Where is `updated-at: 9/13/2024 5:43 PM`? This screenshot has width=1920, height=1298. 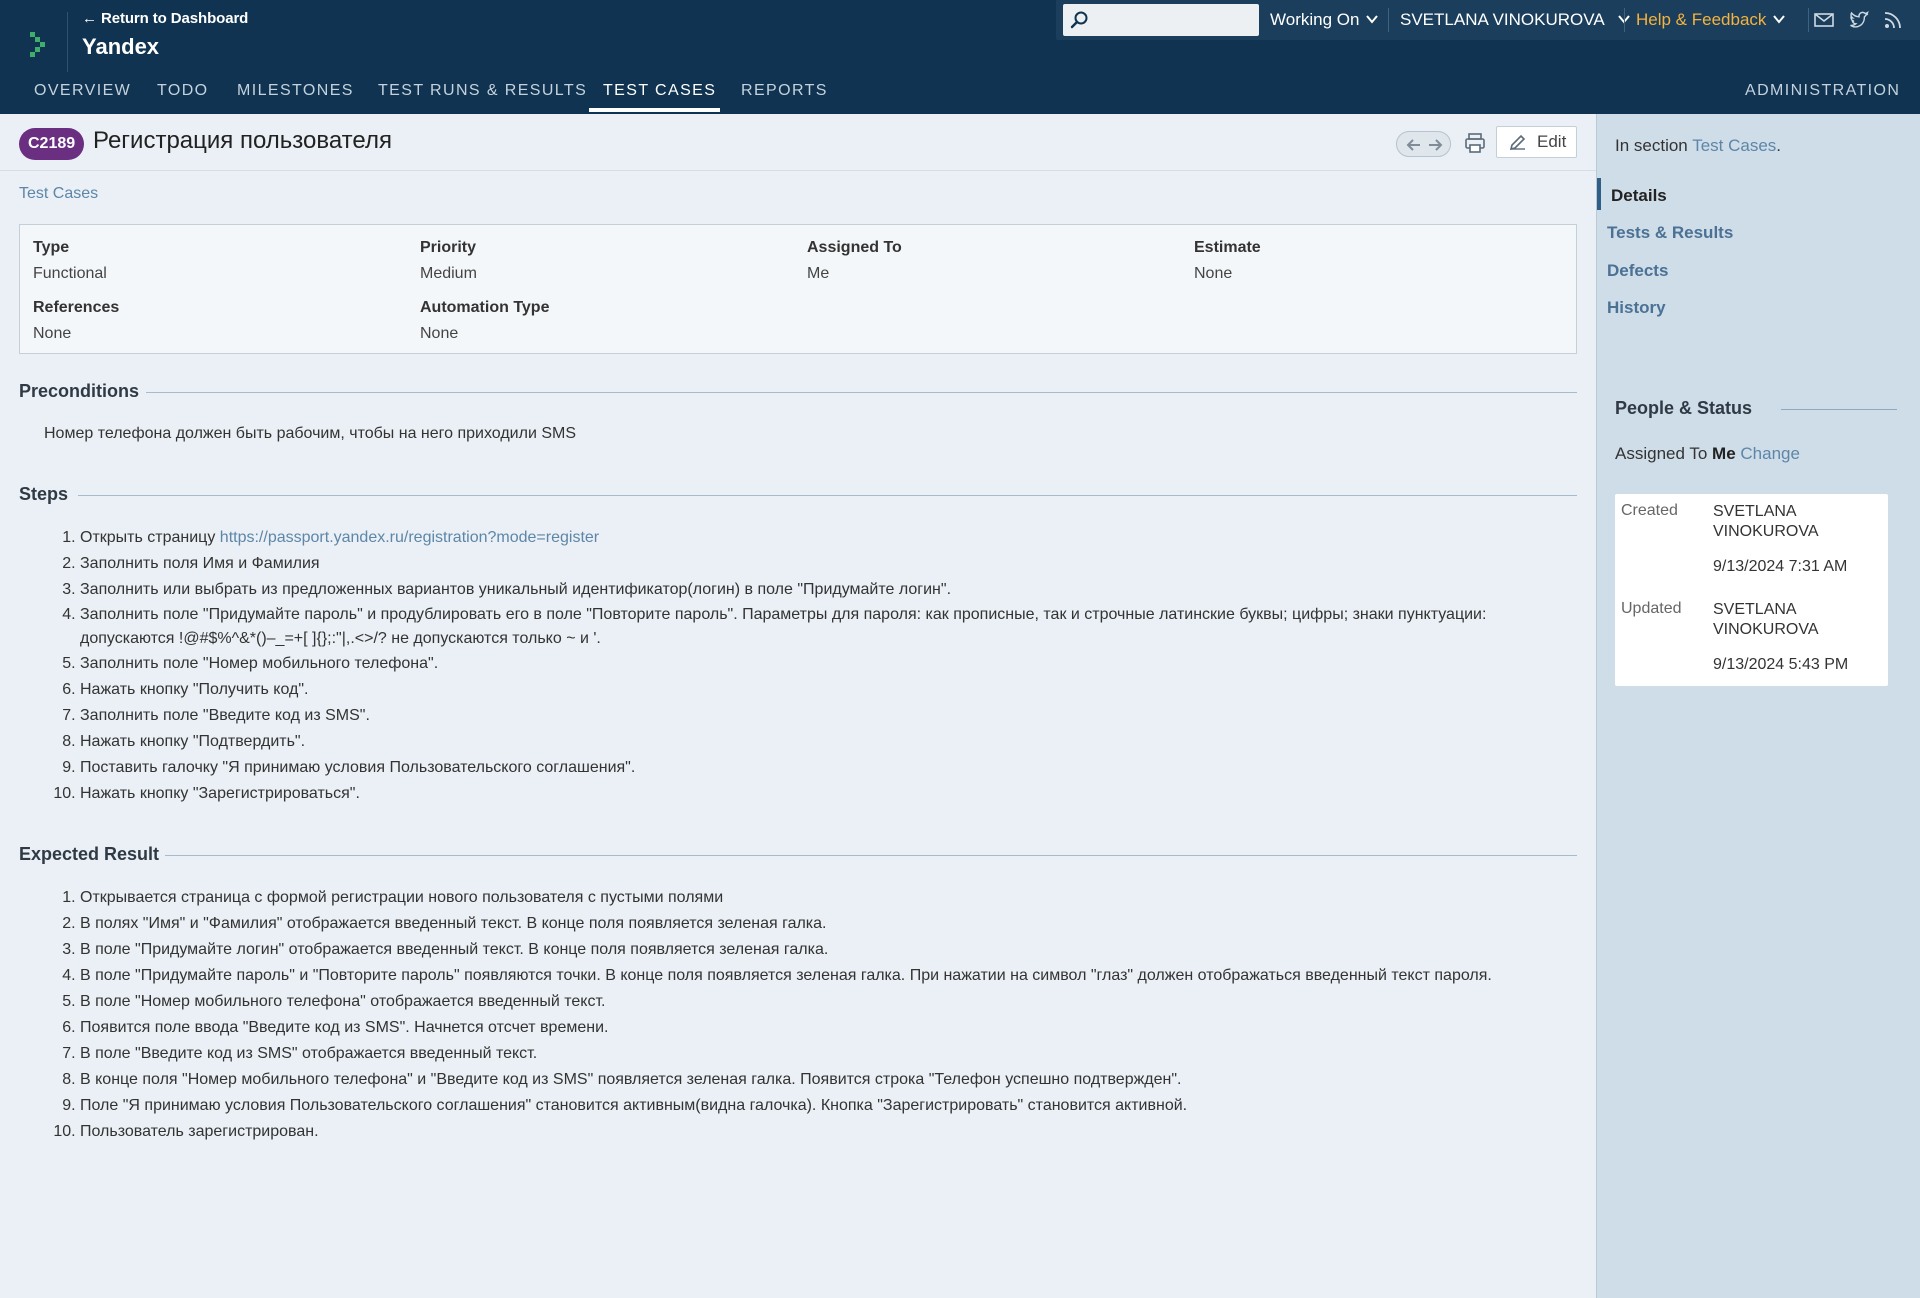 updated-at: 9/13/2024 5:43 PM is located at coordinates (1781, 664).